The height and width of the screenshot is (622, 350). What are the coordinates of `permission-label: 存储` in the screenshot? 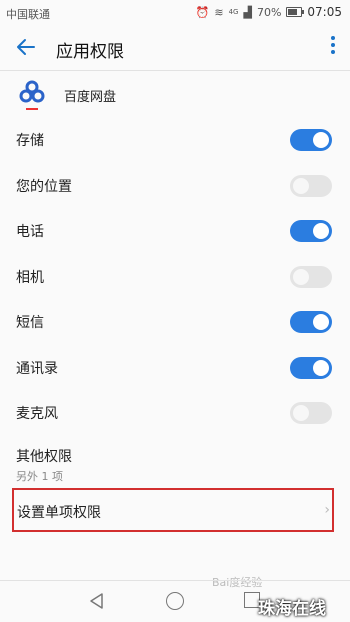 It's located at (30, 141).